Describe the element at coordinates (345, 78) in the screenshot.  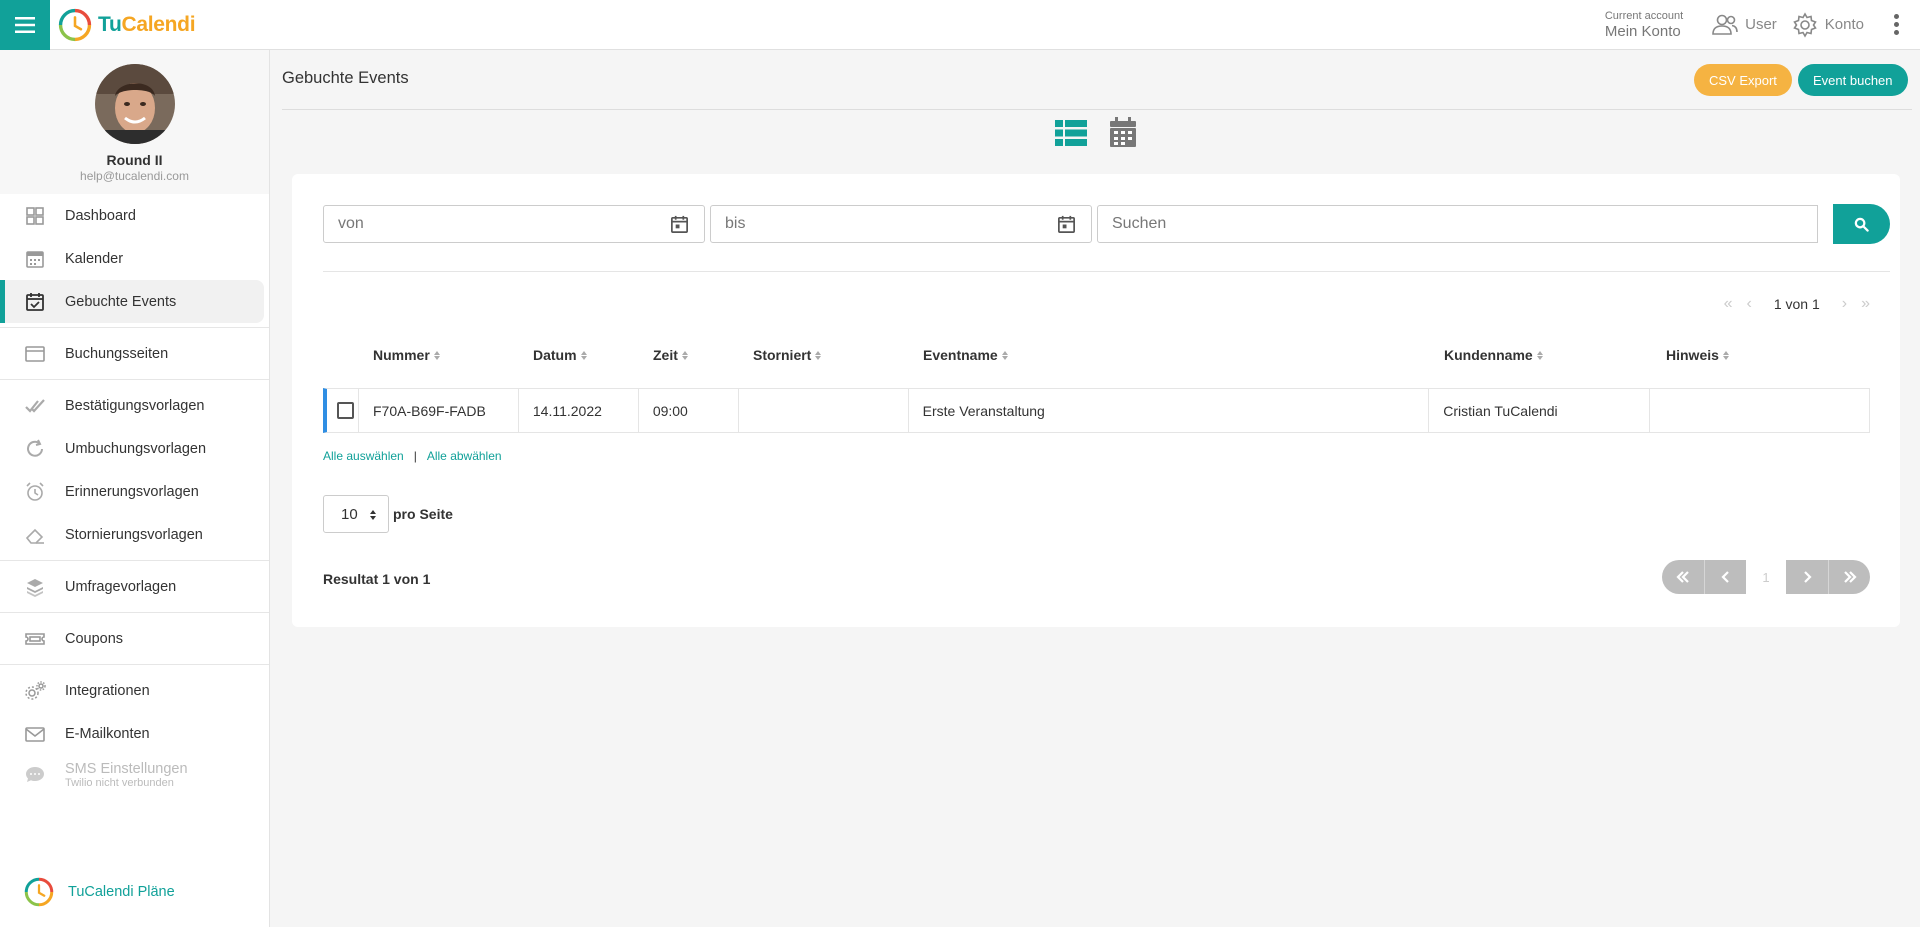
I see `page-title: Gebuchte Events` at that location.